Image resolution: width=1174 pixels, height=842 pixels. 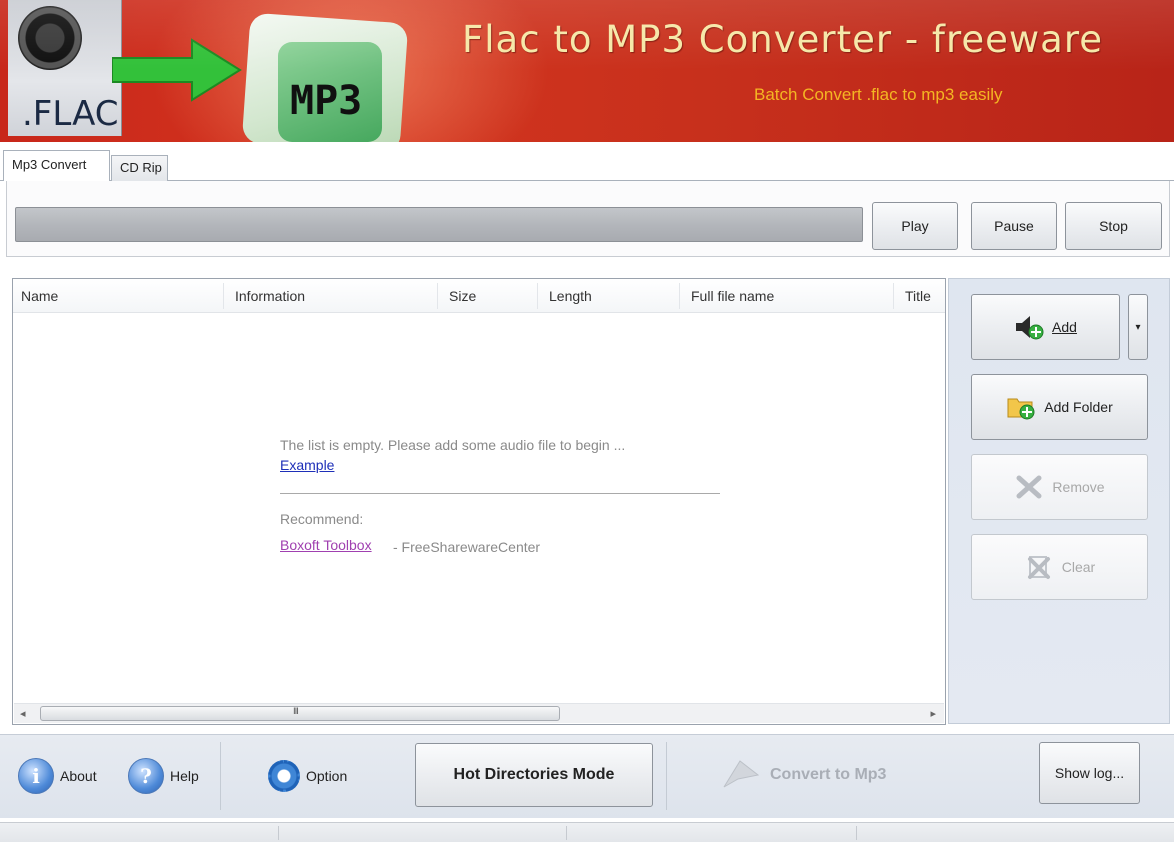 What do you see at coordinates (1039, 567) in the screenshot?
I see `clear-list-icon` at bounding box center [1039, 567].